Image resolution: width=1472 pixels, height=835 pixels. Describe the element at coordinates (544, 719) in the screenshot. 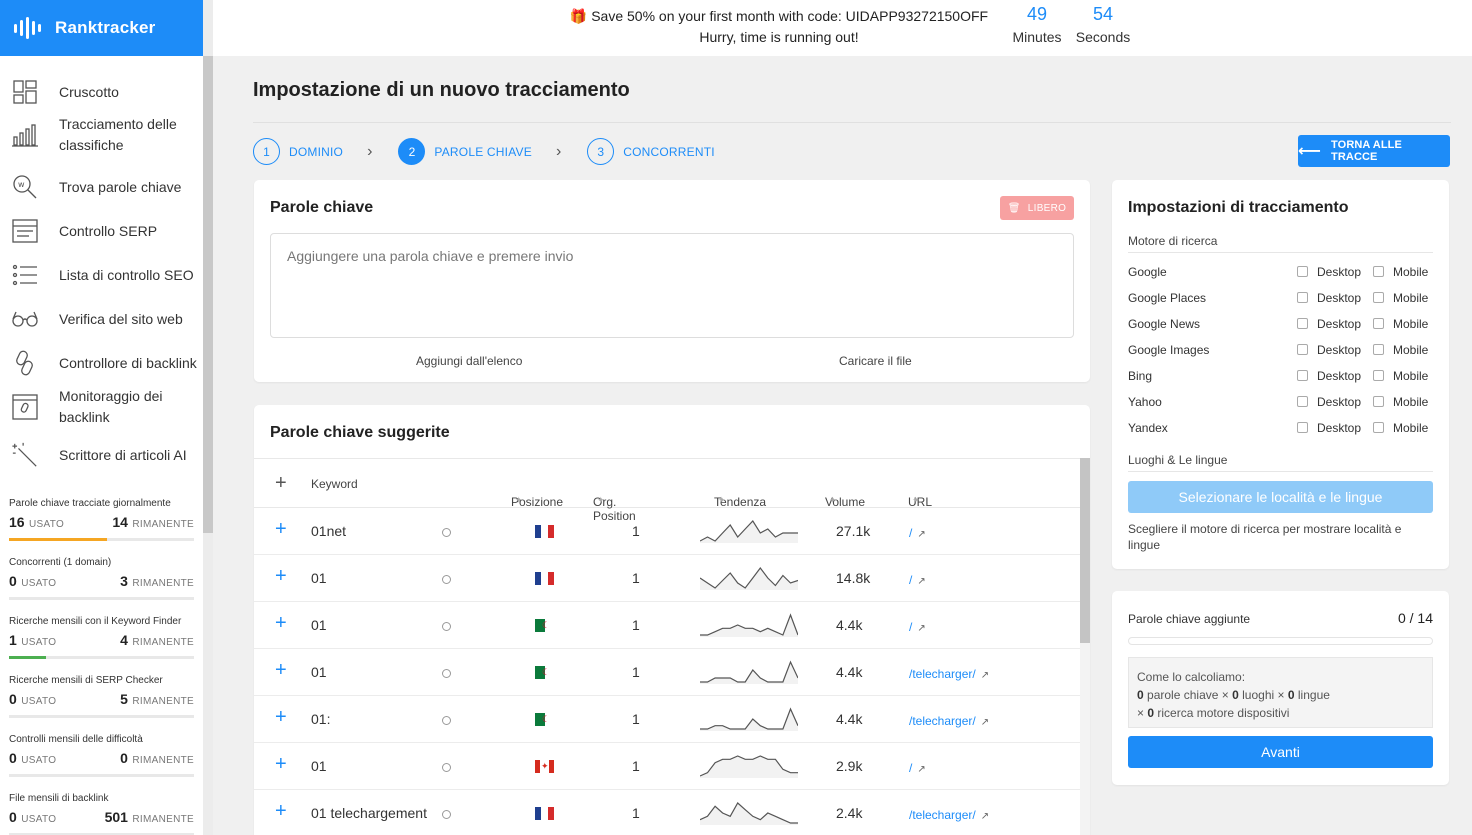

I see `flag-dz-icon: ☾` at that location.